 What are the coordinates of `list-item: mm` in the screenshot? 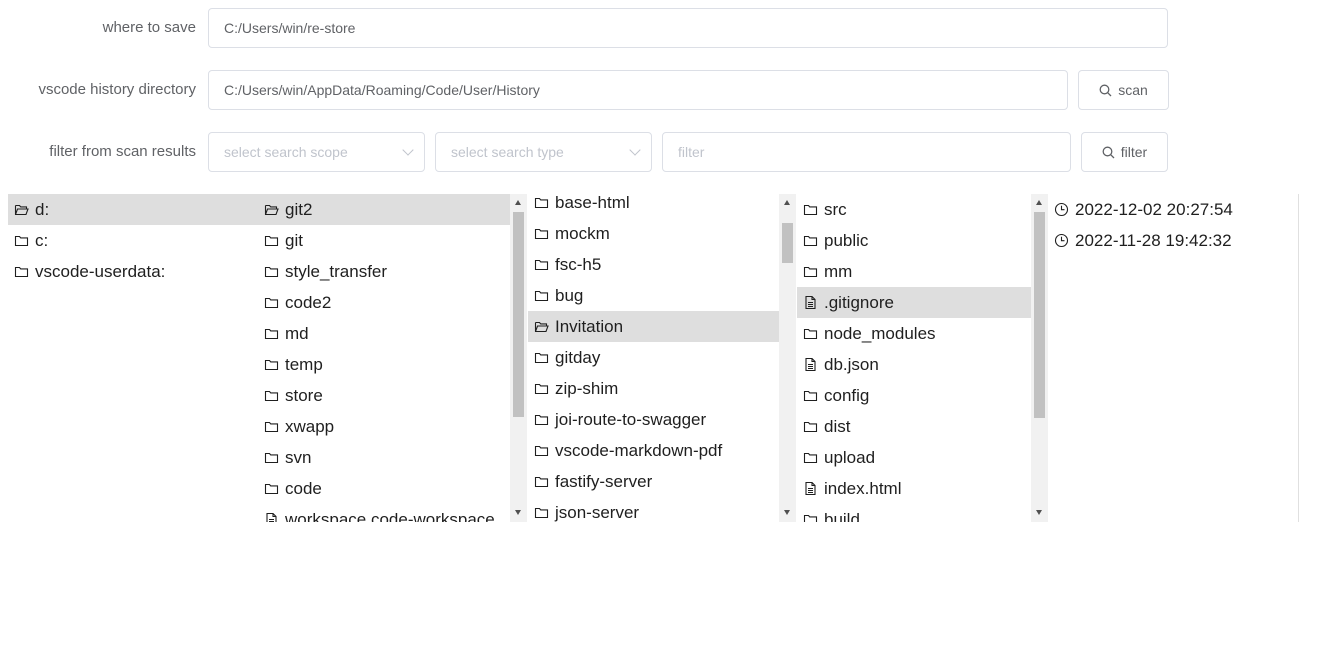 It's located at (914, 271).